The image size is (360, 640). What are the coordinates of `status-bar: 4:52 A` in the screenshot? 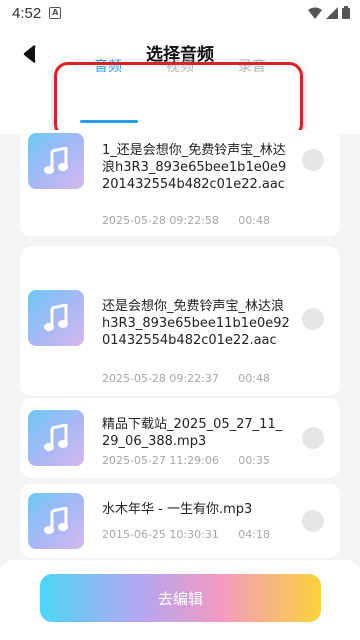 It's located at (180, 13).